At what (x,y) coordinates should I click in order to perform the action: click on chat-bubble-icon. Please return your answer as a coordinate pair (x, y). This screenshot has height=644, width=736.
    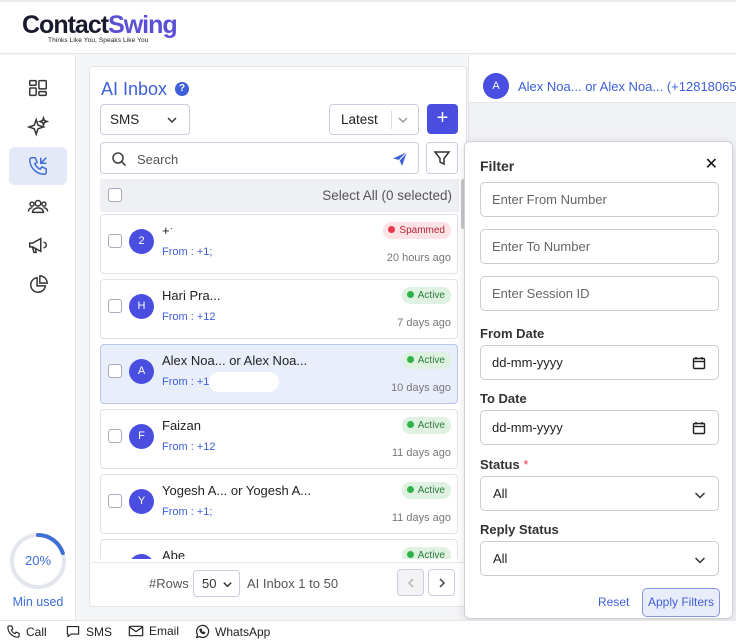
    Looking at the image, I should click on (73, 631).